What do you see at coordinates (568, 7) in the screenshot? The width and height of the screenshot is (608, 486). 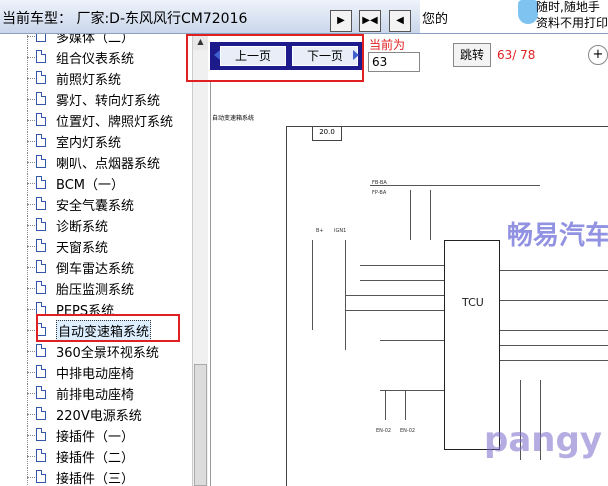 I see `ad-line-1: 随时,随地手` at bounding box center [568, 7].